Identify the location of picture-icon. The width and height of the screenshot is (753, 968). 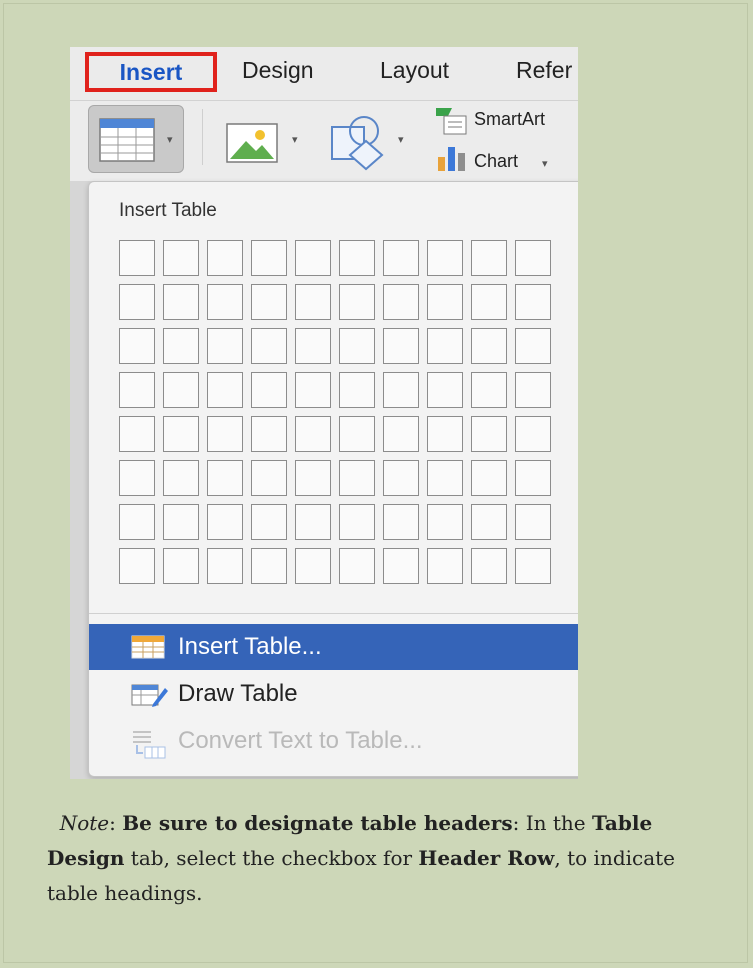
(252, 143).